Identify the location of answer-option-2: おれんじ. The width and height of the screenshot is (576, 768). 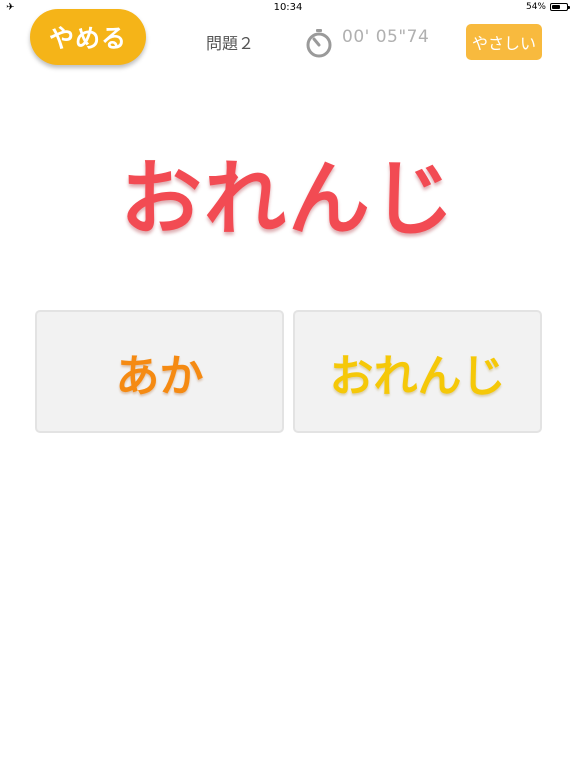
(417, 371).